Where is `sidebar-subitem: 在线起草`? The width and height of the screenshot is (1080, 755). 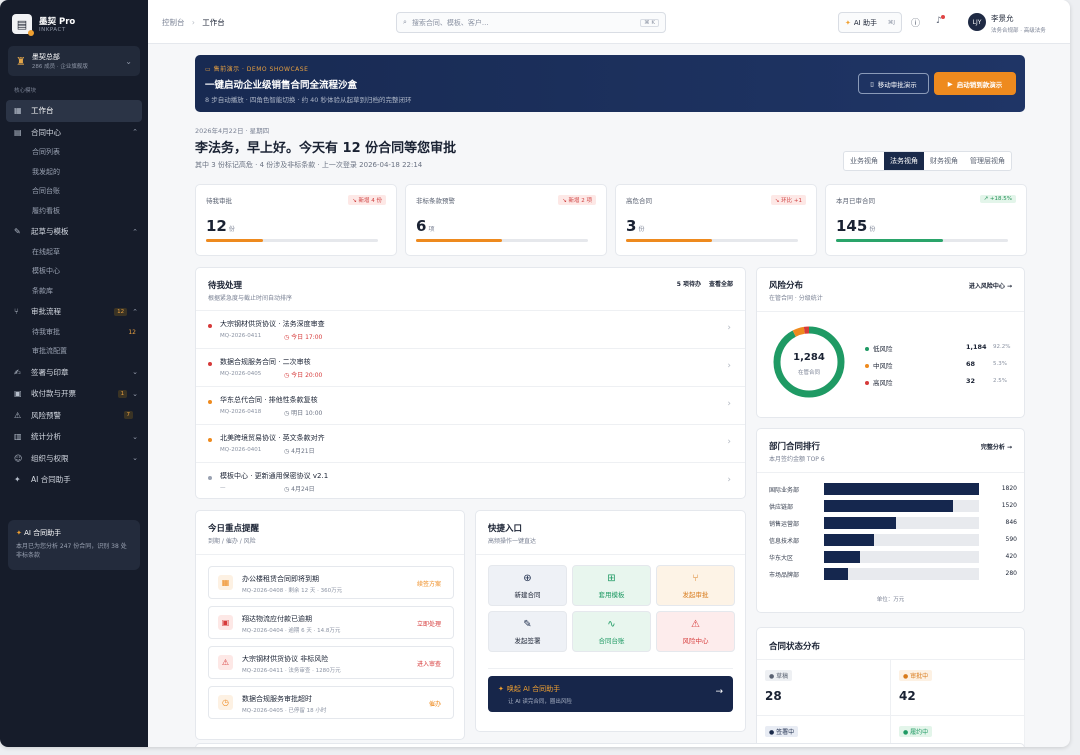
sidebar-subitem: 在线起草 is located at coordinates (74, 253).